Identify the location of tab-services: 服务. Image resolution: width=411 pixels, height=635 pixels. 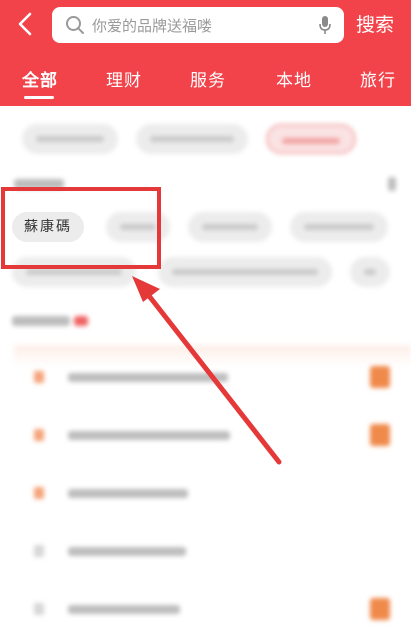
(208, 78).